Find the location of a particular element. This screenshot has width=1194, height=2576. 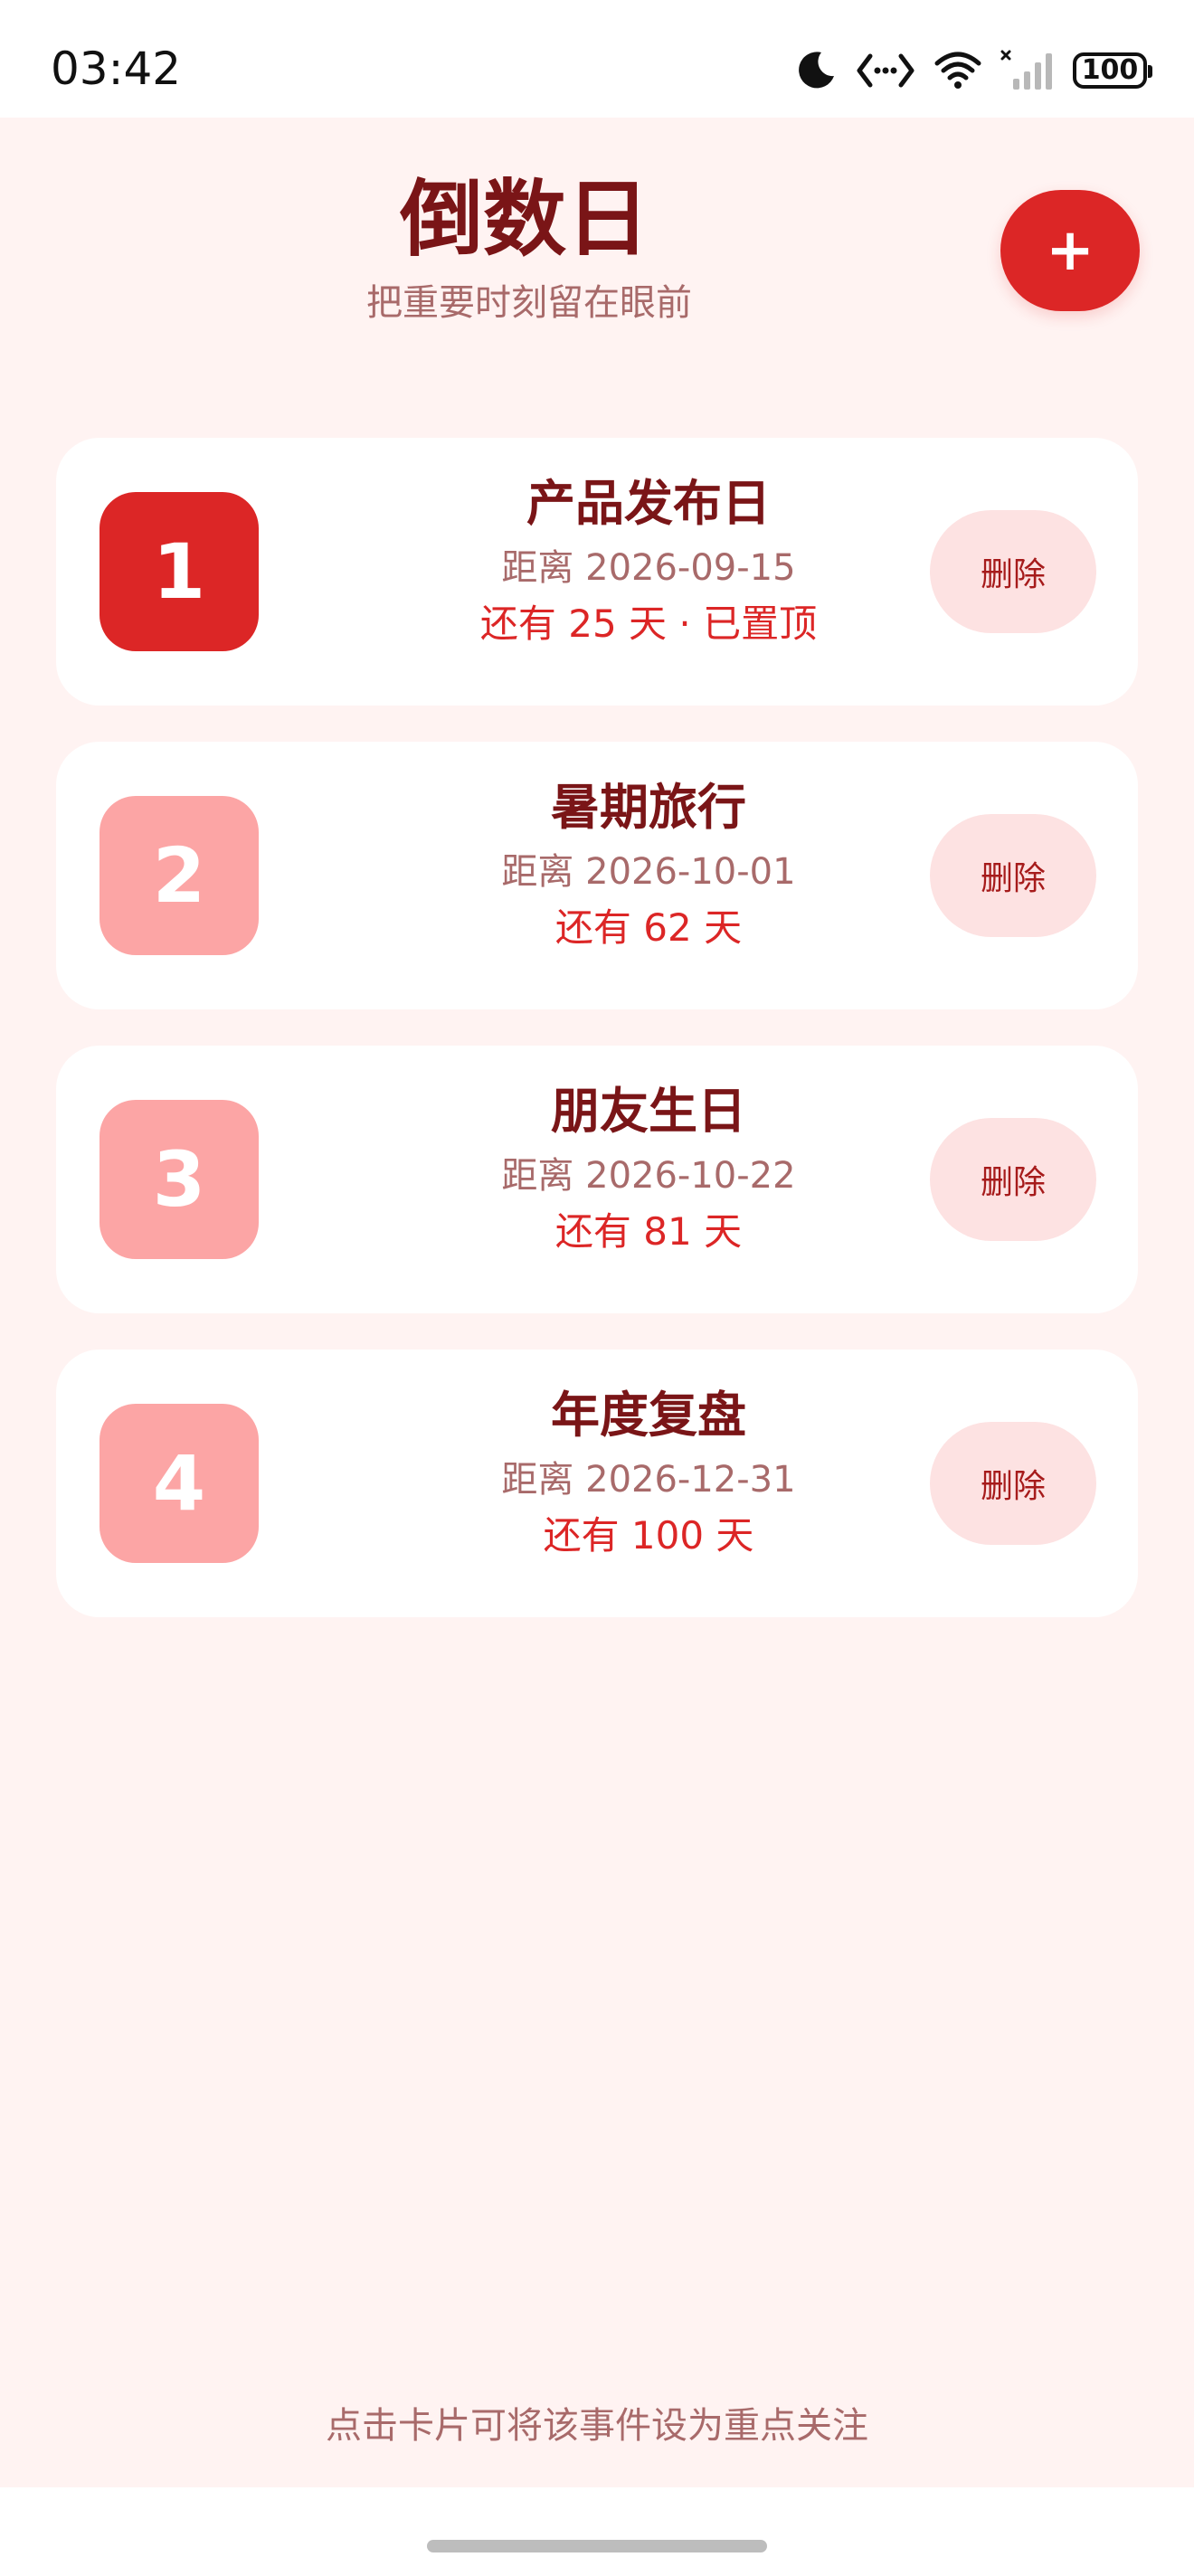

page-subtitle: 把重要时刻留在眼前 is located at coordinates (529, 303).